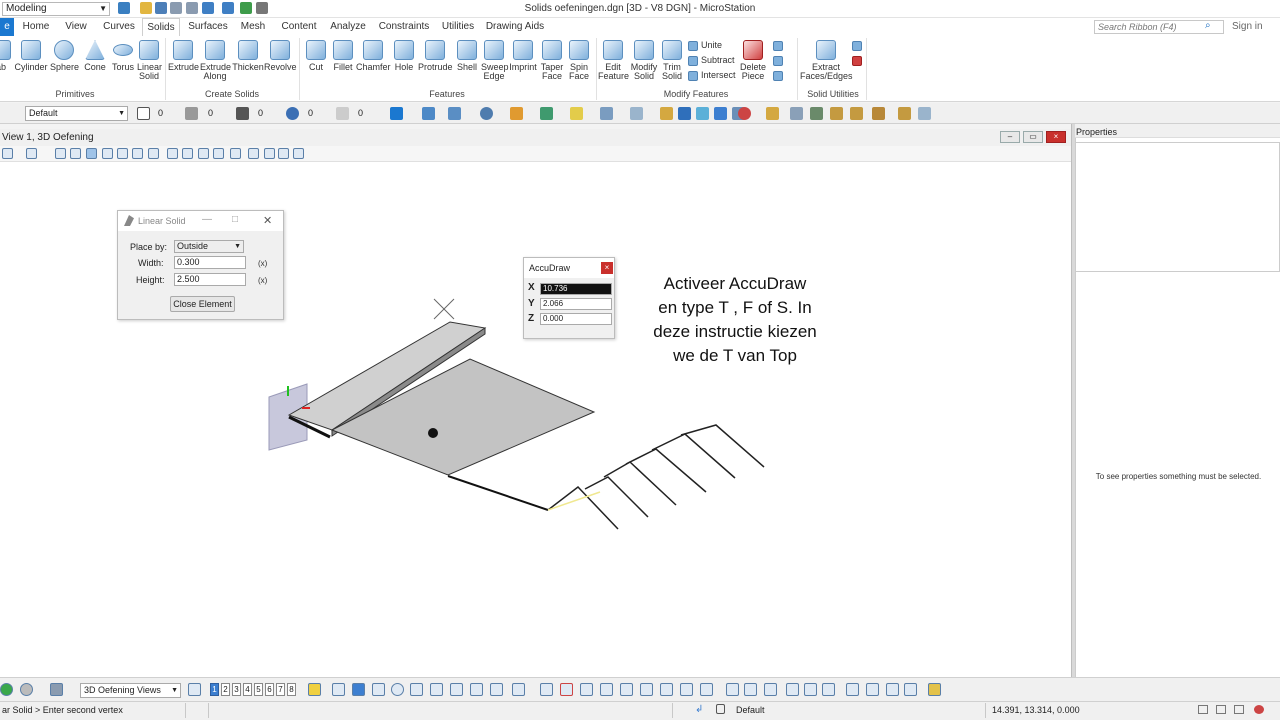 The image size is (1280, 720). Describe the element at coordinates (516, 113) in the screenshot. I see `lighting-icon` at that location.